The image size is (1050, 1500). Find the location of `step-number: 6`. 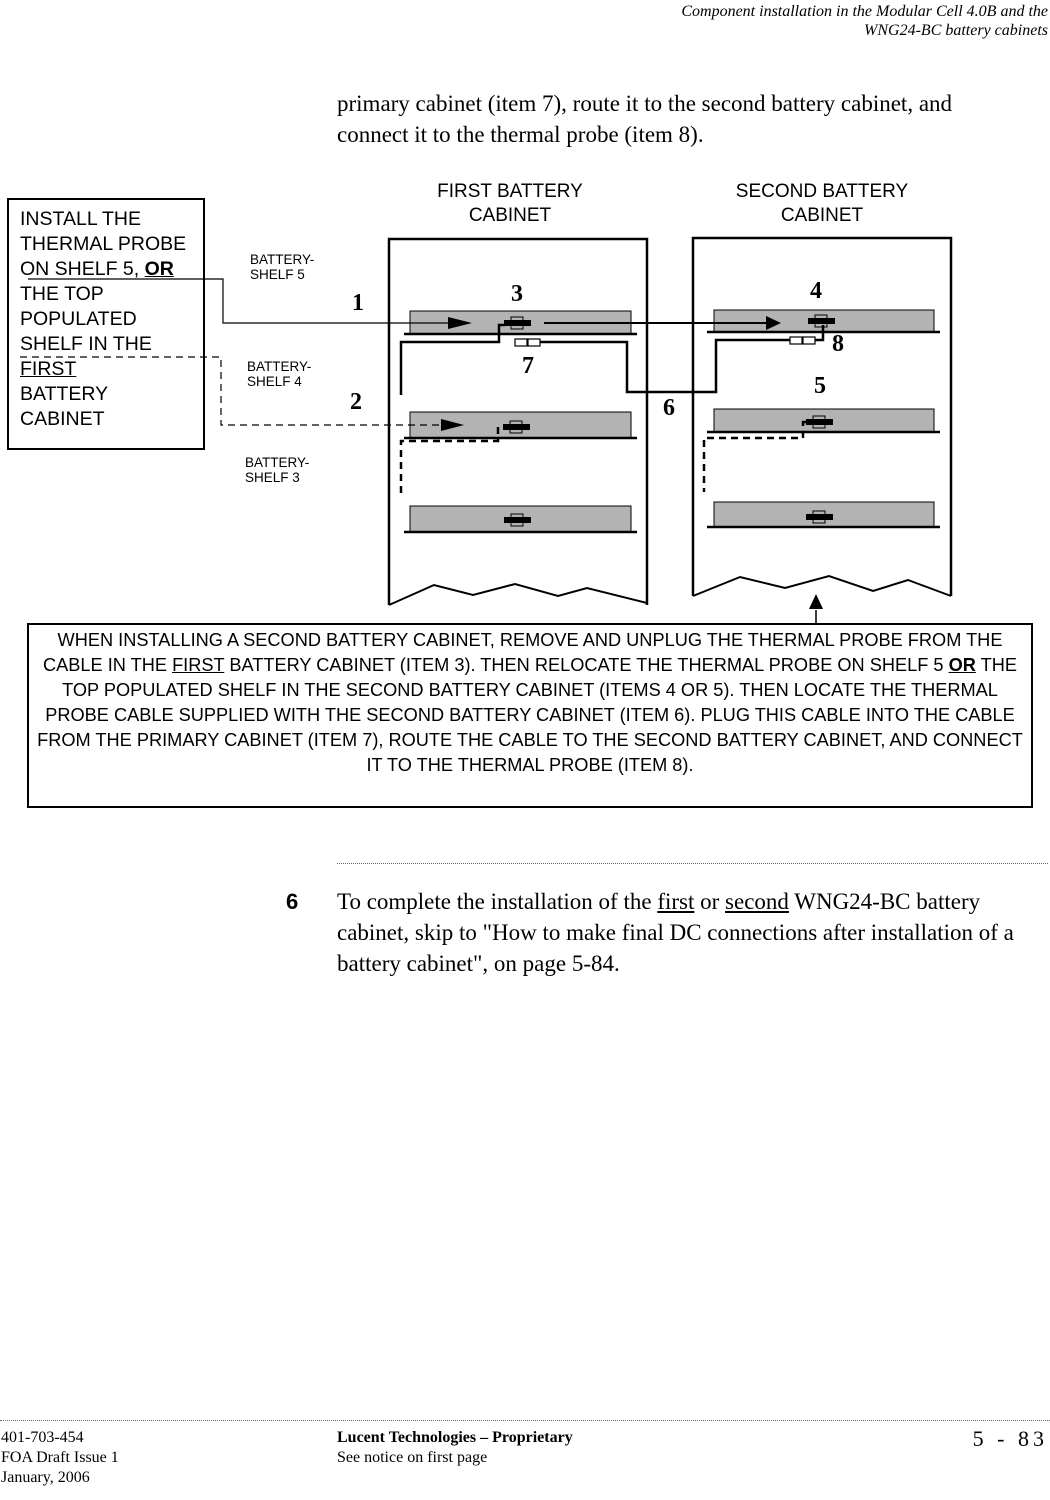

step-number: 6 is located at coordinates (292, 901).